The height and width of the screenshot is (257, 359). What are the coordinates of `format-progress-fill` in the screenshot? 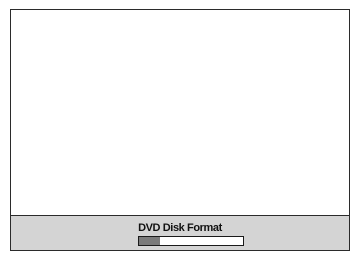 It's located at (149, 241).